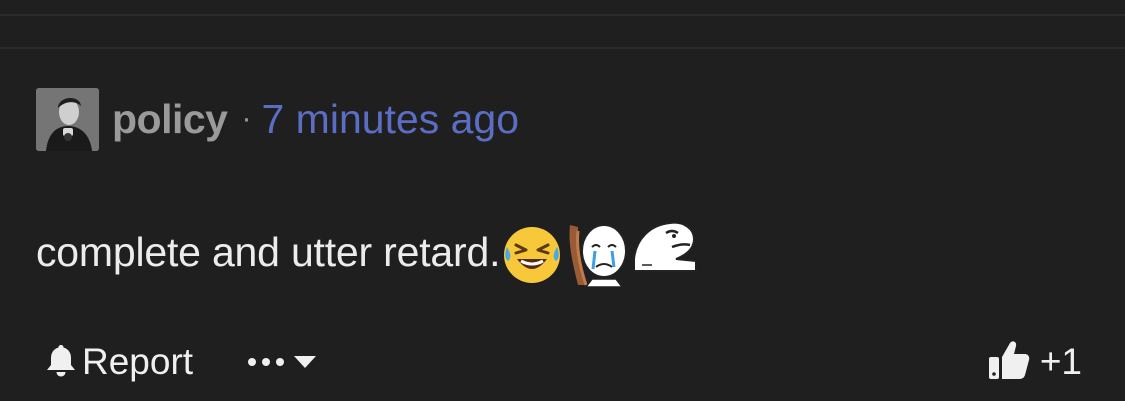 The image size is (1125, 401). I want to click on report-button: Report, so click(119, 362).